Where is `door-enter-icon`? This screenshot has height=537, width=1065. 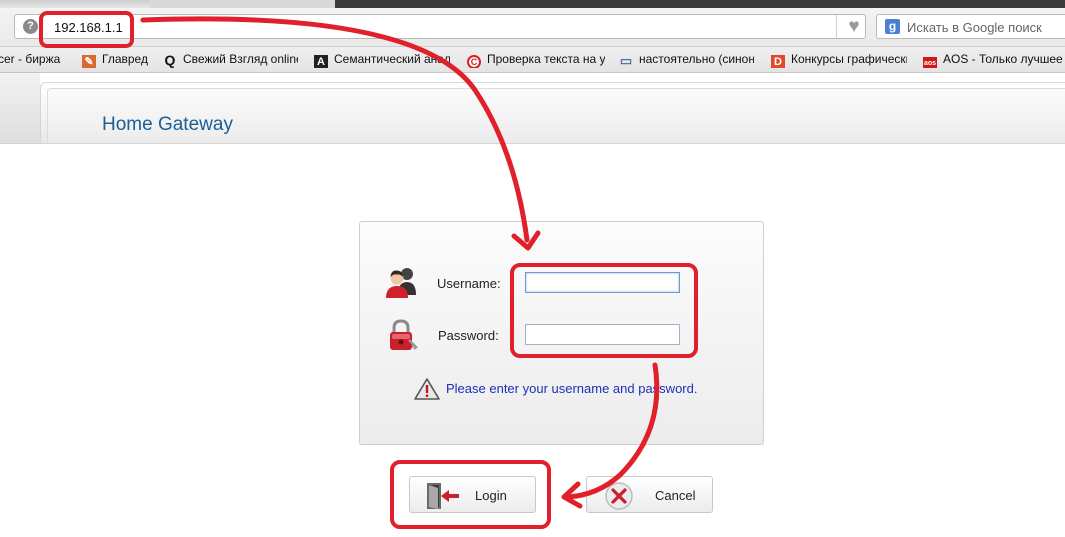 door-enter-icon is located at coordinates (443, 496).